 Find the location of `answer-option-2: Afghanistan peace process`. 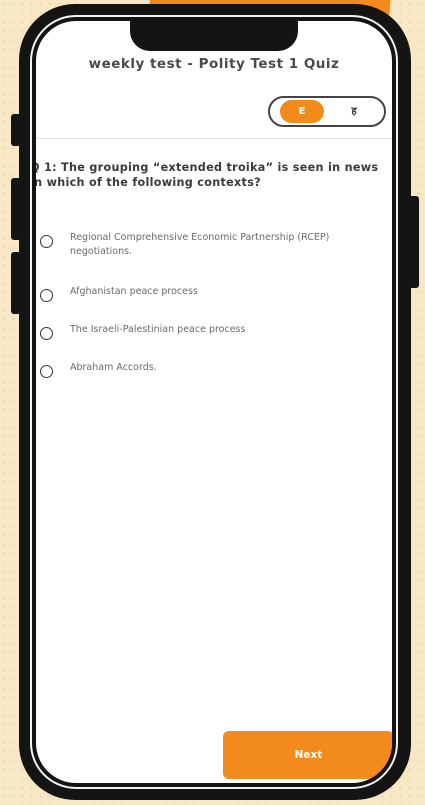

answer-option-2: Afghanistan peace process is located at coordinates (205, 293).